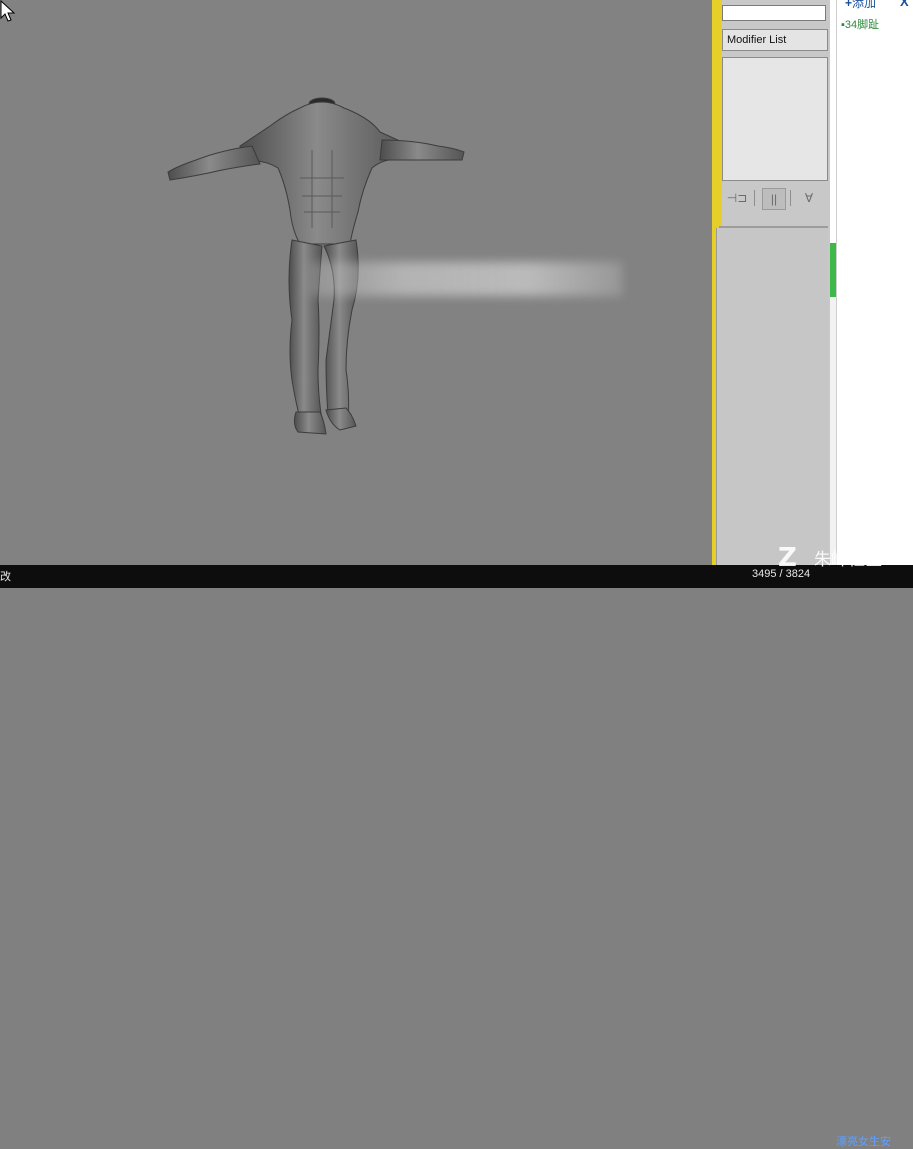 This screenshot has height=1149, width=913. Describe the element at coordinates (774, 13) in the screenshot. I see `object-name-field` at that location.